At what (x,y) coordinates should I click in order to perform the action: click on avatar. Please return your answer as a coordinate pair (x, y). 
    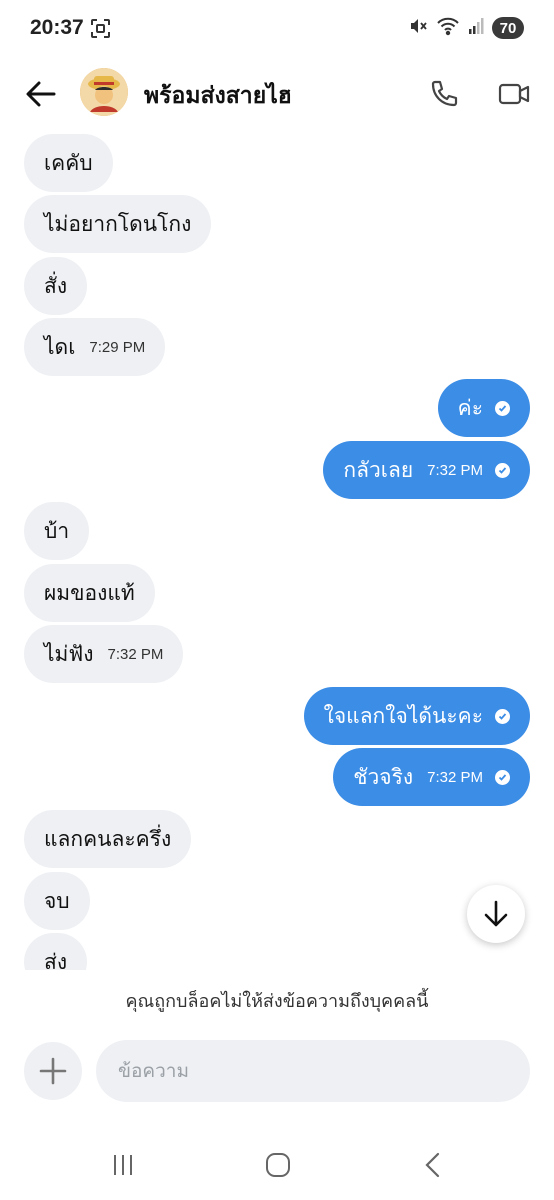
    Looking at the image, I should click on (104, 92).